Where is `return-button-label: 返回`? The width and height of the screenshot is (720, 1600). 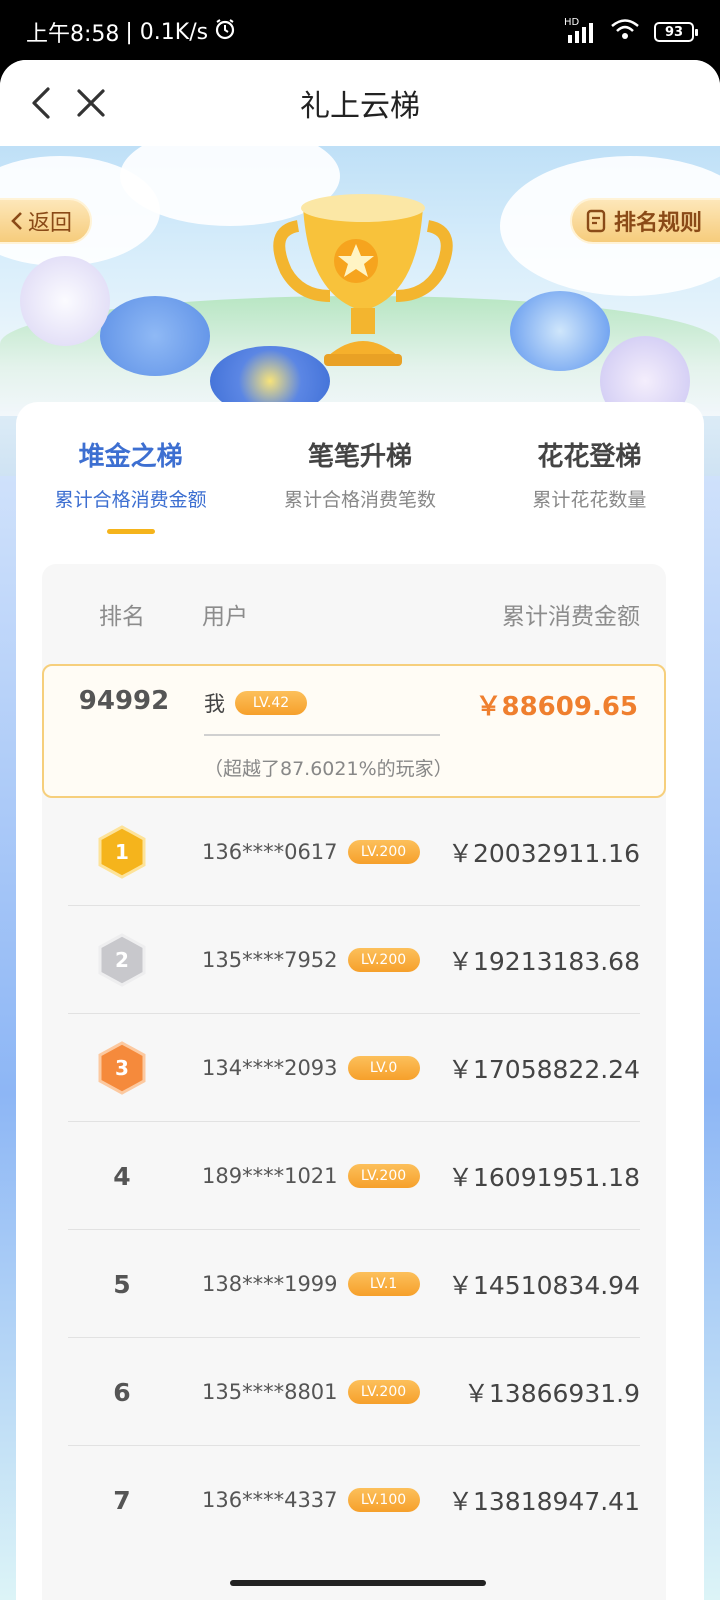
return-button-label: 返回 is located at coordinates (50, 223).